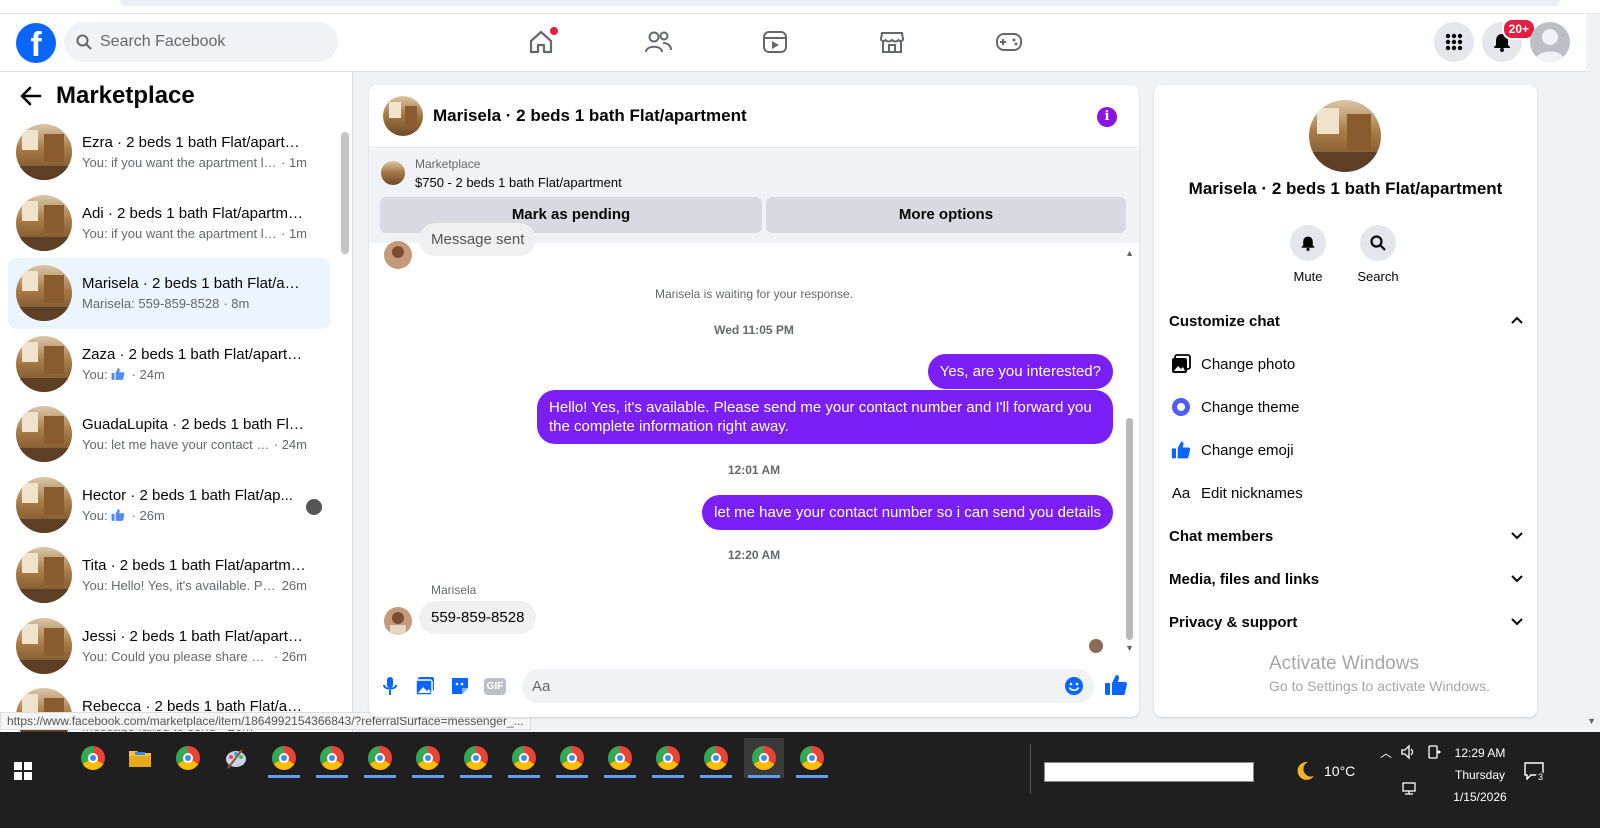 Image resolution: width=1600 pixels, height=828 pixels. I want to click on sticker-icon, so click(460, 686).